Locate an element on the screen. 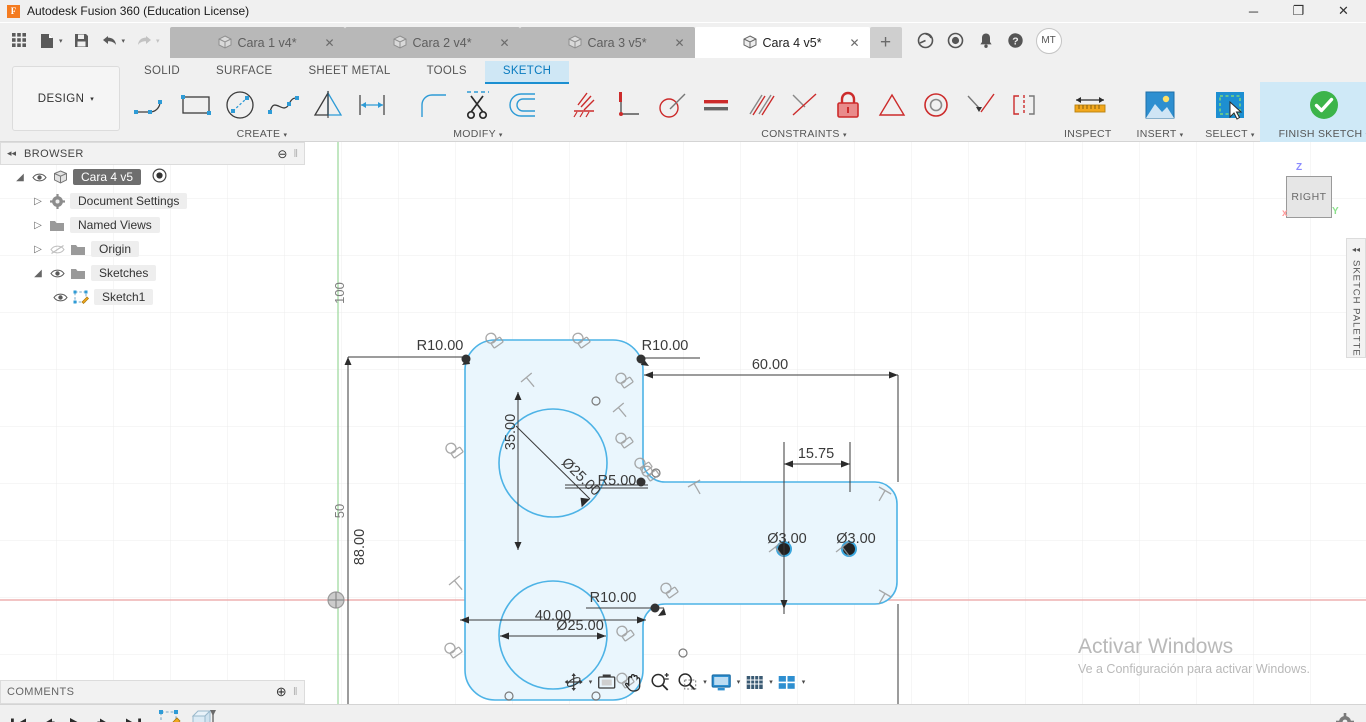 Image resolution: width=1366 pixels, height=722 pixels. display-settings-icon is located at coordinates (721, 682).